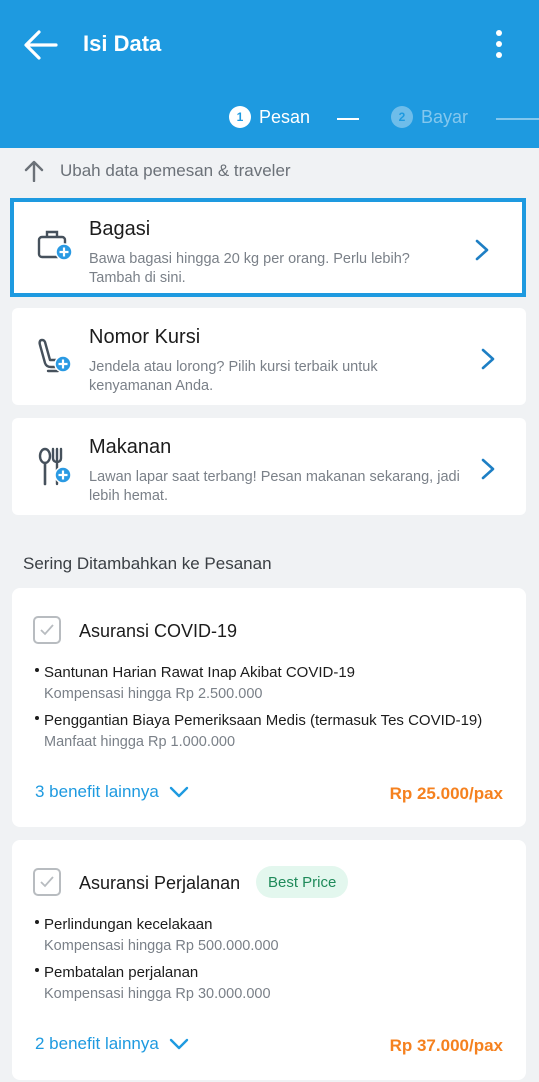 The image size is (539, 1082). What do you see at coordinates (55, 466) in the screenshot?
I see `meal-add-icon` at bounding box center [55, 466].